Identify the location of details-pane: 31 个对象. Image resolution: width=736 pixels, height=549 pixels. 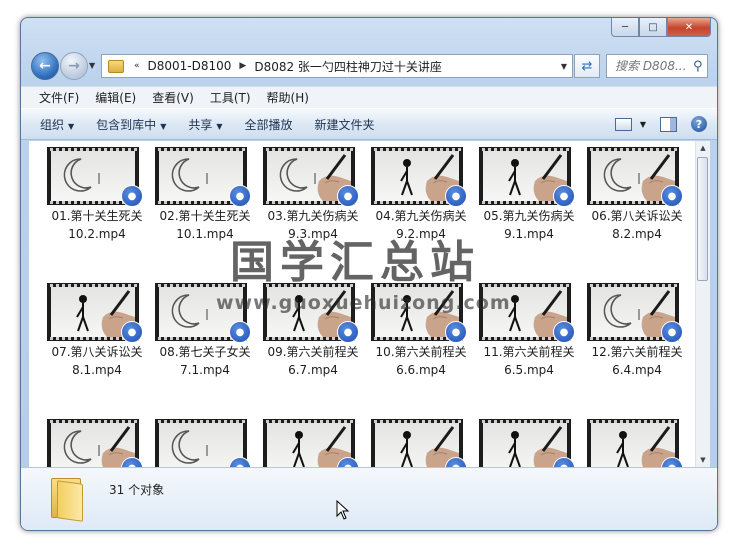
(369, 498).